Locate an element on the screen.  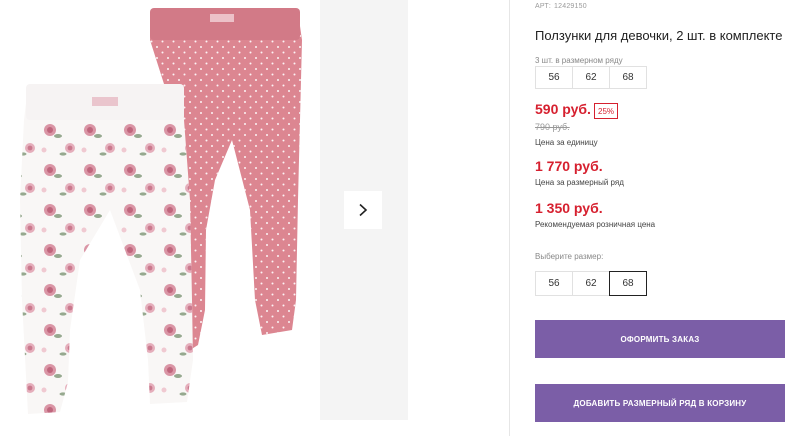
size-set: 56 62 68 is located at coordinates (591, 77).